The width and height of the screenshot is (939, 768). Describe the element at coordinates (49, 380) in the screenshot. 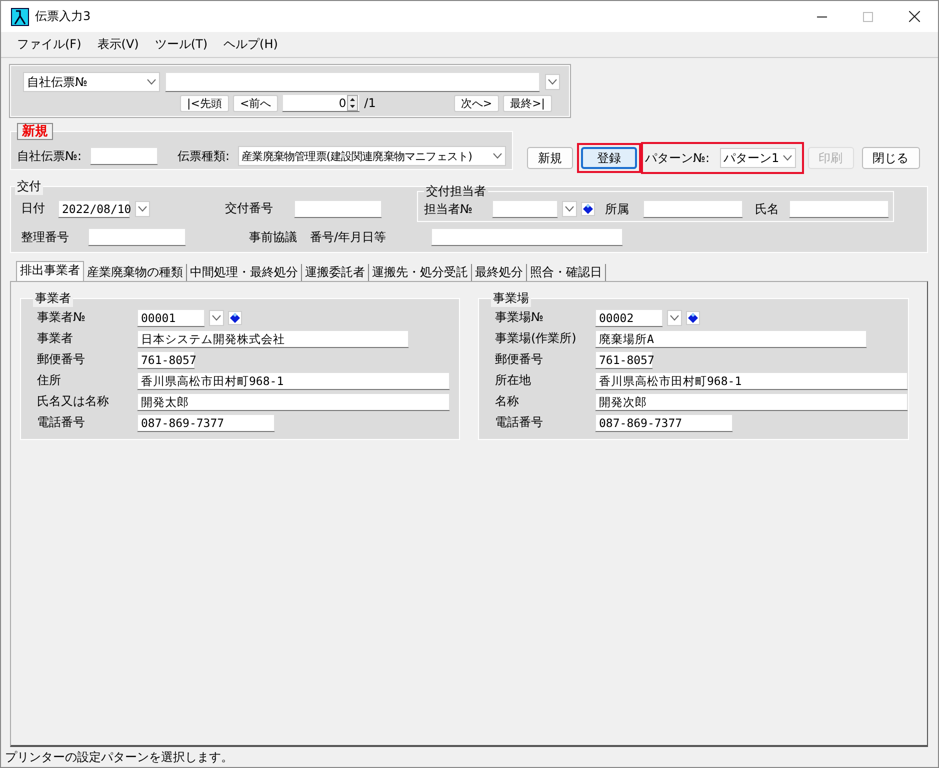

I see `field-label: 住所` at that location.